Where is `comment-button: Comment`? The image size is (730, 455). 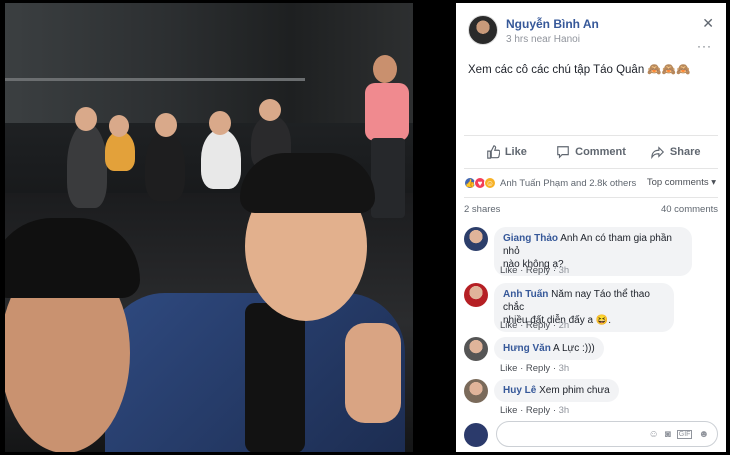 comment-button: Comment is located at coordinates (591, 152).